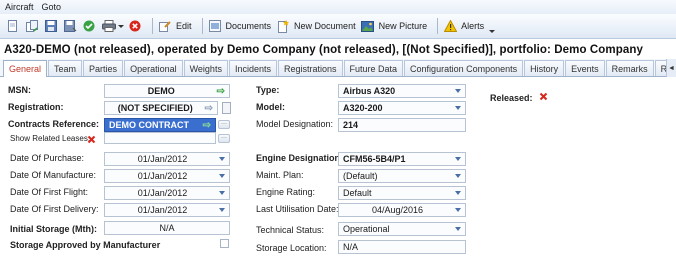  What do you see at coordinates (369, 91) in the screenshot?
I see `type-value: Airbus A320` at bounding box center [369, 91].